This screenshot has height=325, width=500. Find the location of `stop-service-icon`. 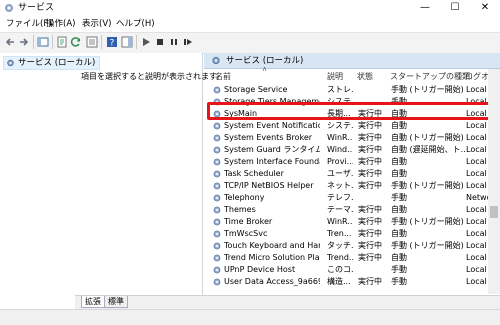

stop-service-icon is located at coordinates (160, 42).